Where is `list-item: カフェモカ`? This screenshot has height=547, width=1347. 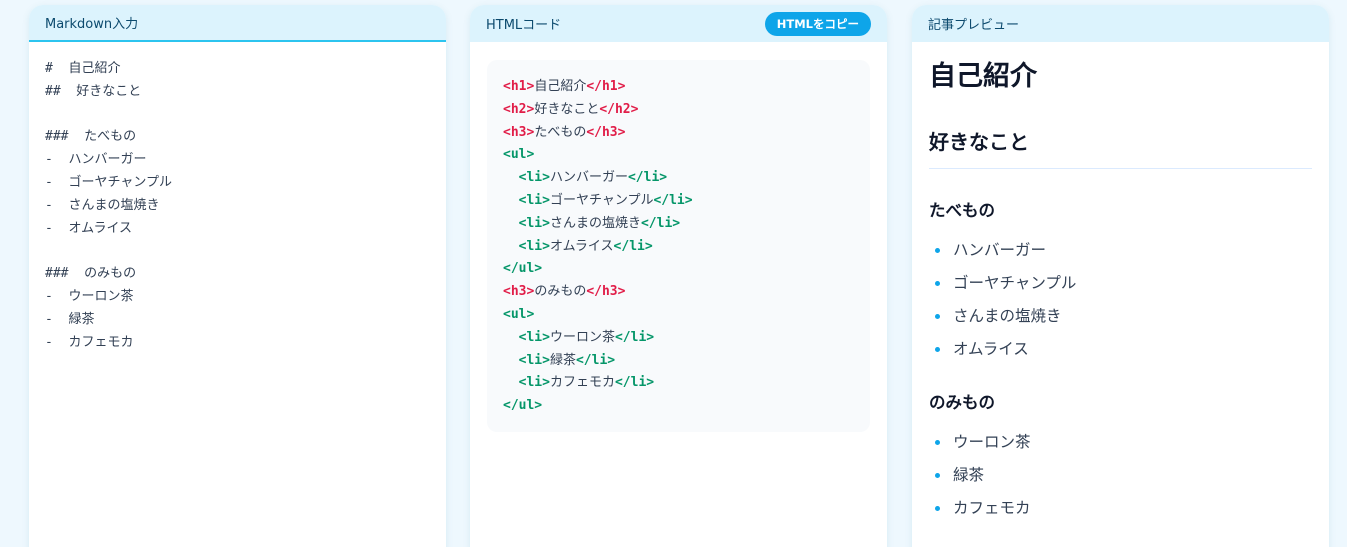
list-item: カフェモカ is located at coordinates (1120, 508).